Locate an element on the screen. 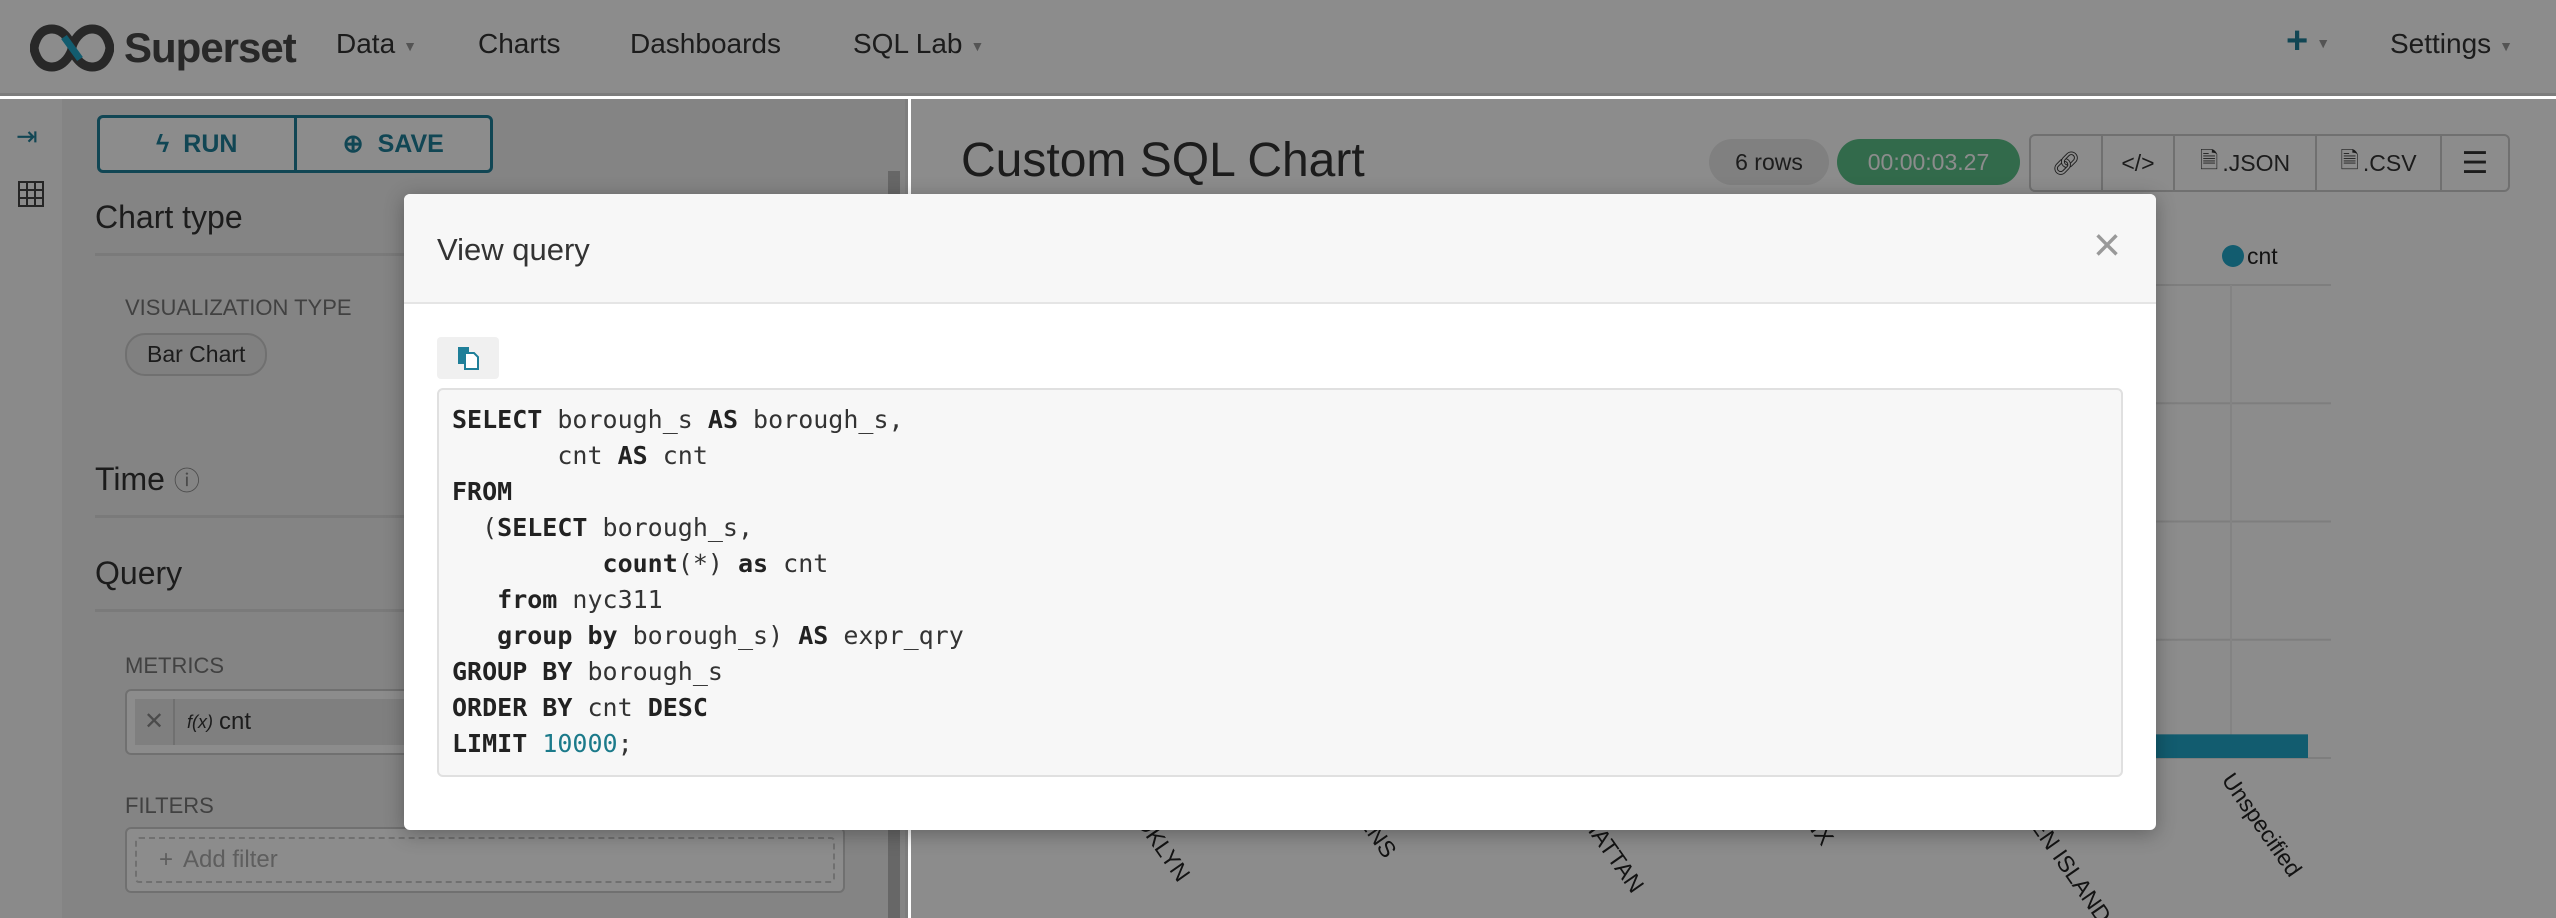  save-button: ⊕ SAVE is located at coordinates (394, 144).